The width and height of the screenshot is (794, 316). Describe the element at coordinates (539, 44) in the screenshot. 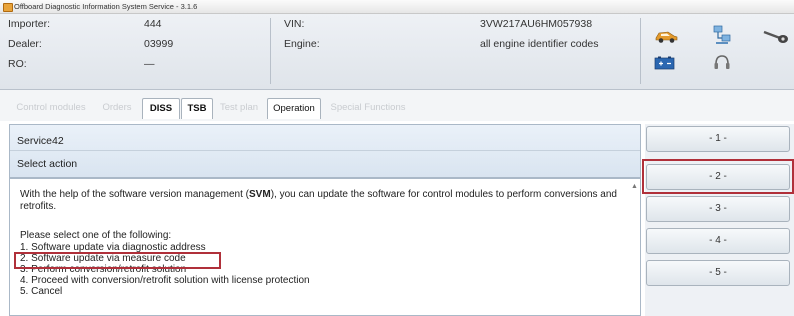

I see `engine-value: all engine identifier codes` at that location.